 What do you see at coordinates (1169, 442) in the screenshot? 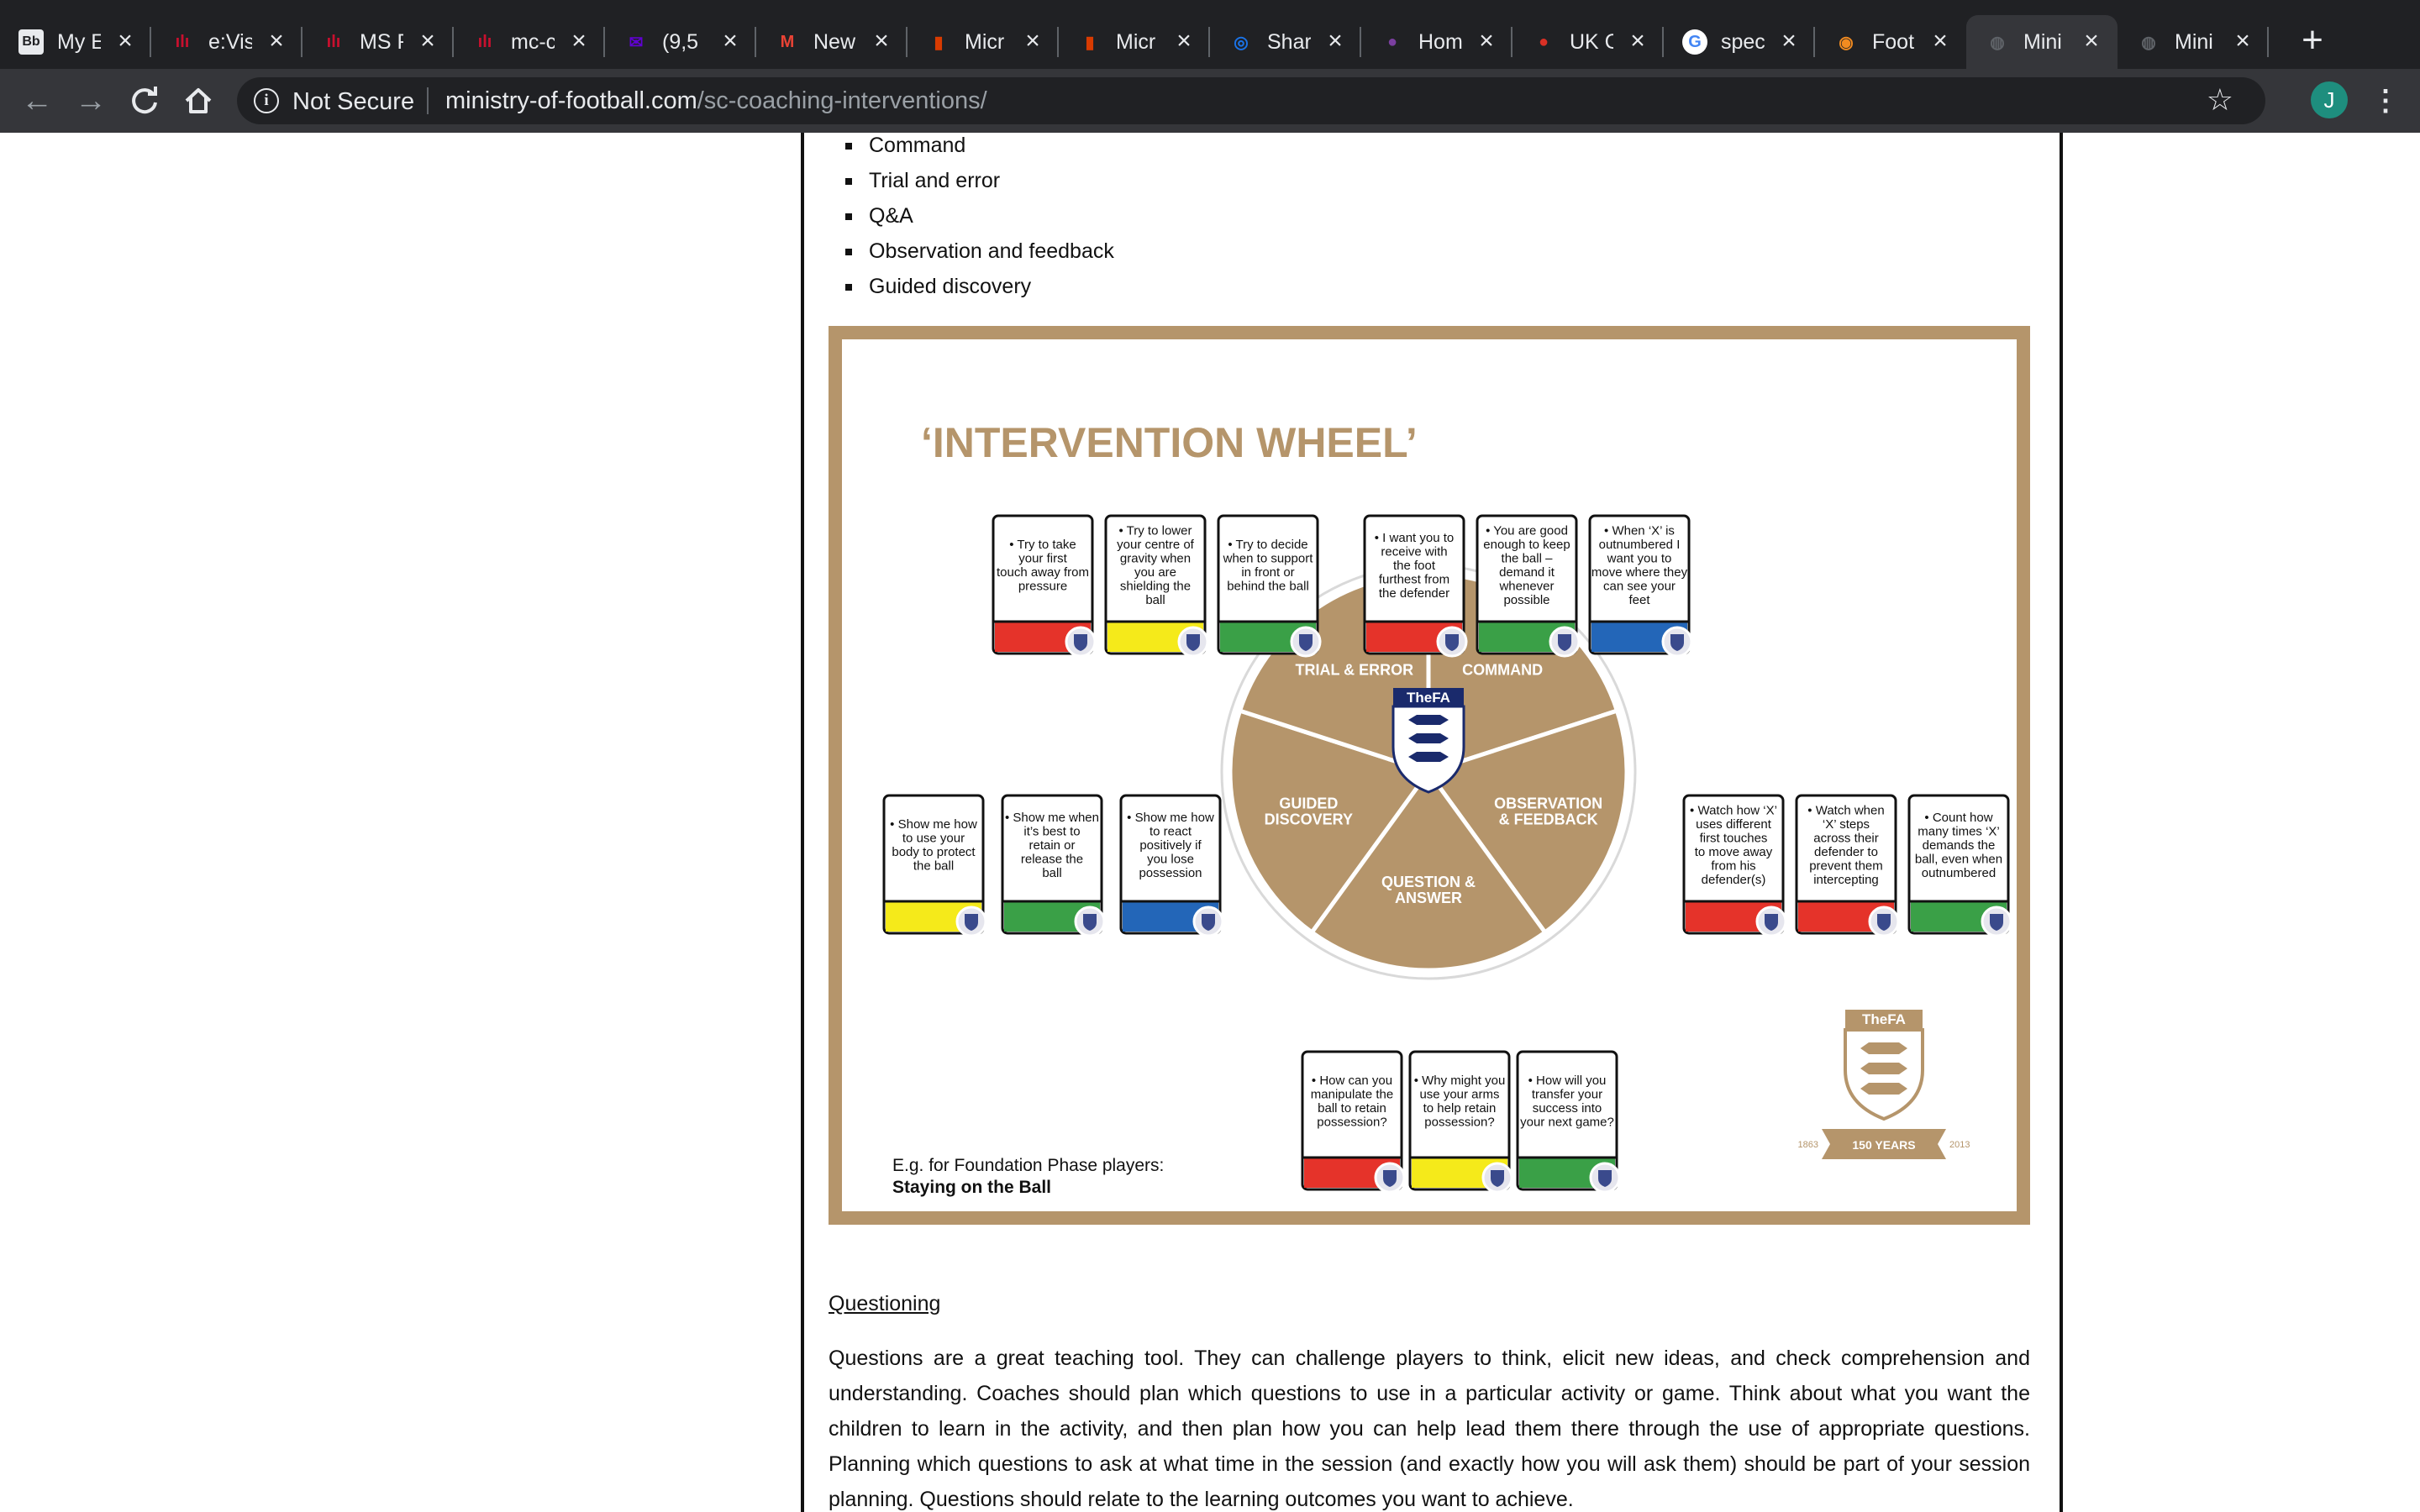
I see `wheel-title: ‘INTERVENTION WHEEL’` at bounding box center [1169, 442].